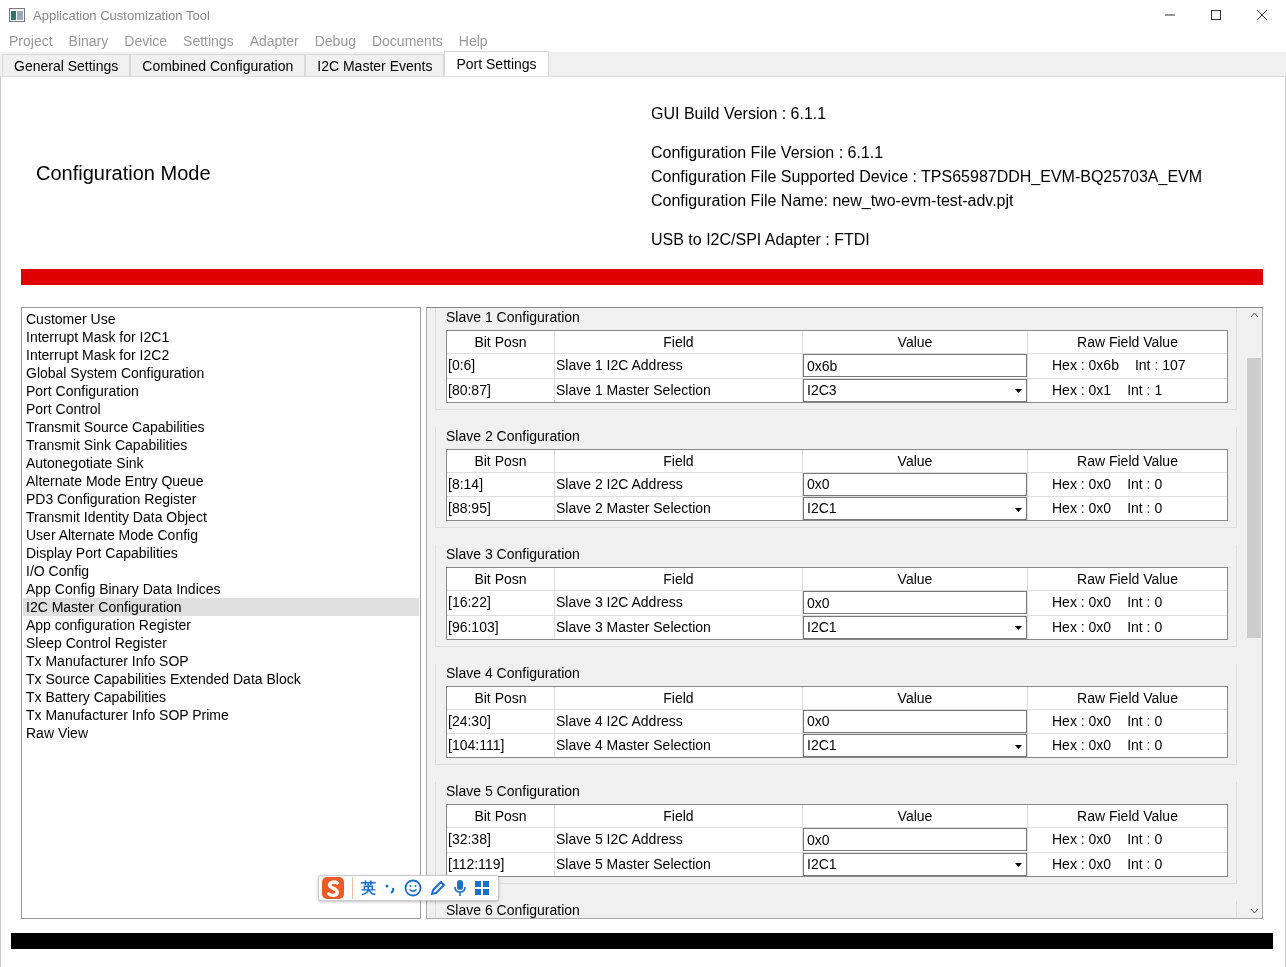 The image size is (1286, 967). I want to click on sidebar-item: Tx Battery Capabilities, so click(221, 697).